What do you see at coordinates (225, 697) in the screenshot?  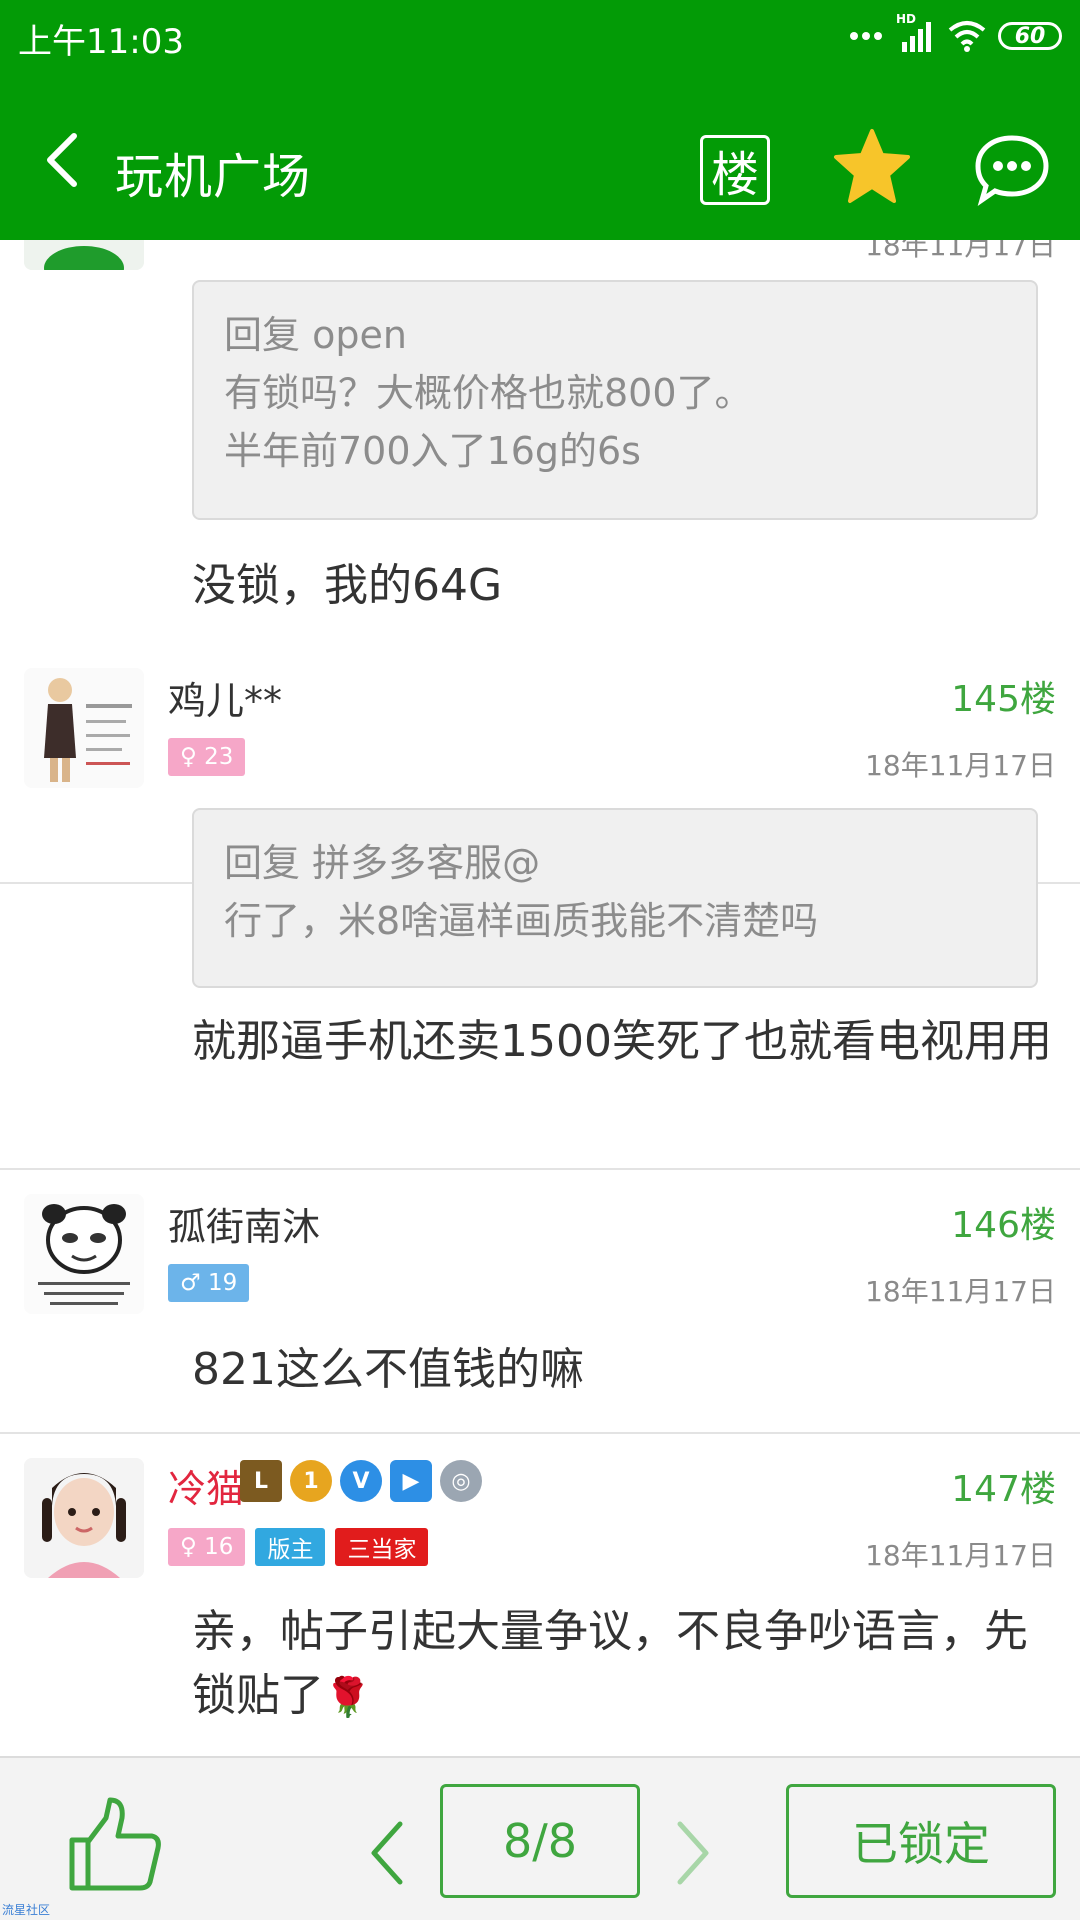 I see `username: 鸡儿**` at bounding box center [225, 697].